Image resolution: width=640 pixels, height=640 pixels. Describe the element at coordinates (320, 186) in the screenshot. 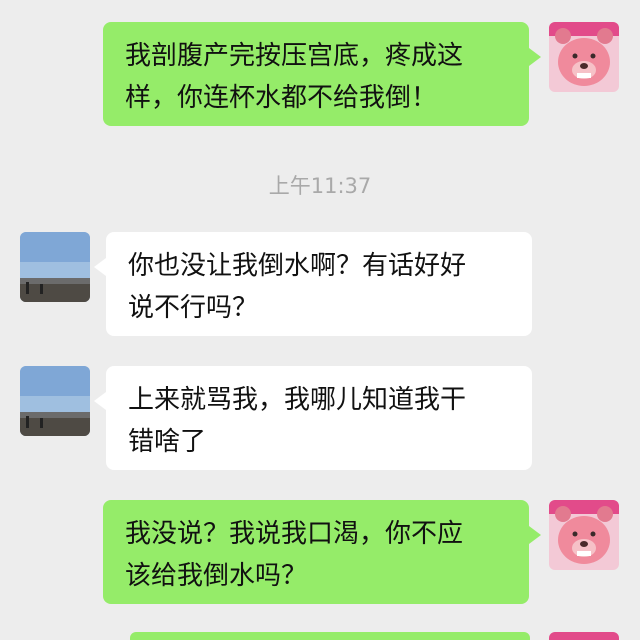

I see `timestamp-label: 上午11:37` at that location.